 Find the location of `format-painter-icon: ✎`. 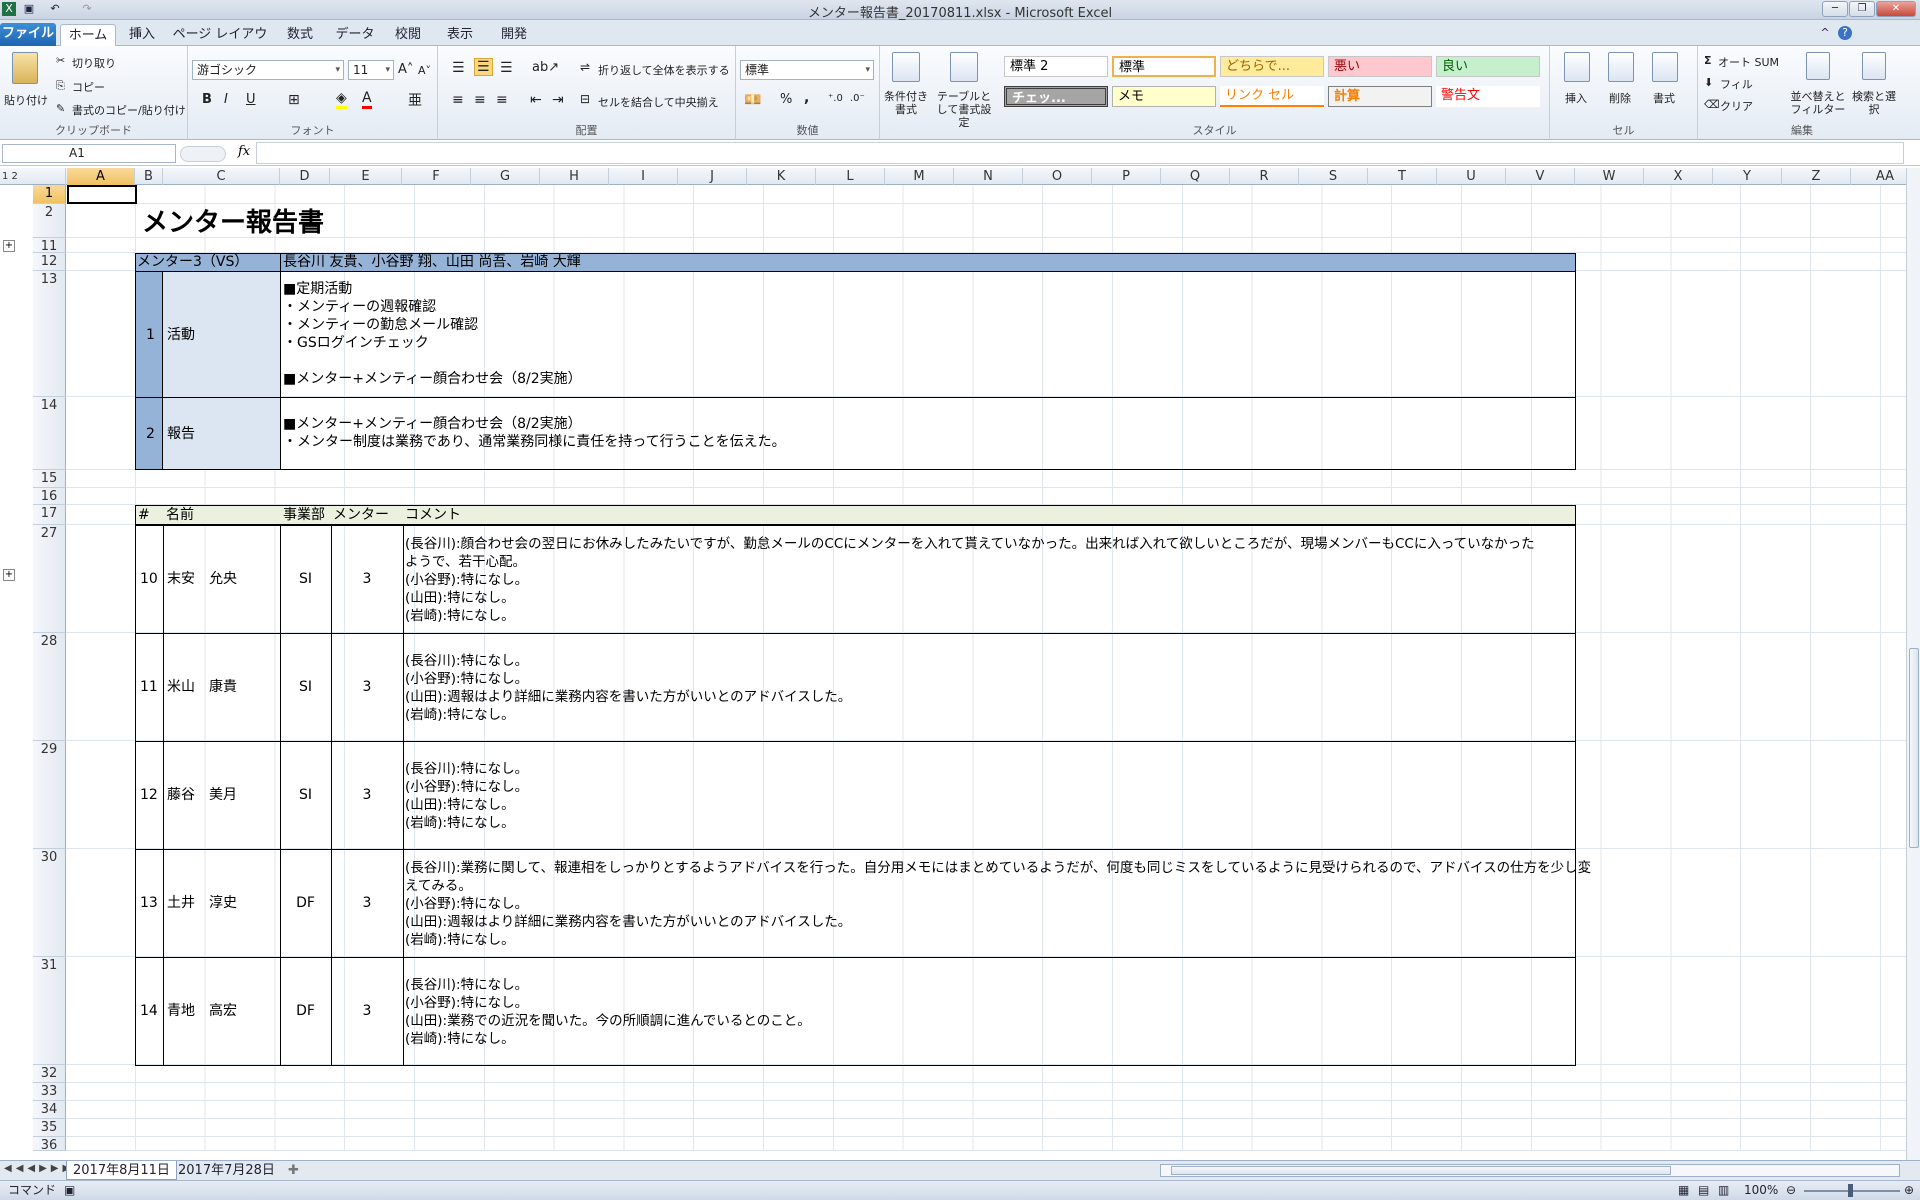

format-painter-icon: ✎ is located at coordinates (60, 108).